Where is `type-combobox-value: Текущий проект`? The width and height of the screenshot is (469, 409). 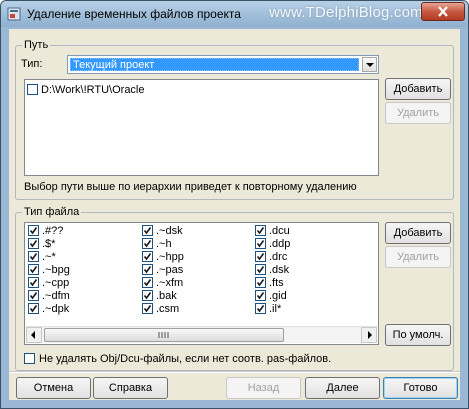
type-combobox-value: Текущий проект is located at coordinates (214, 64).